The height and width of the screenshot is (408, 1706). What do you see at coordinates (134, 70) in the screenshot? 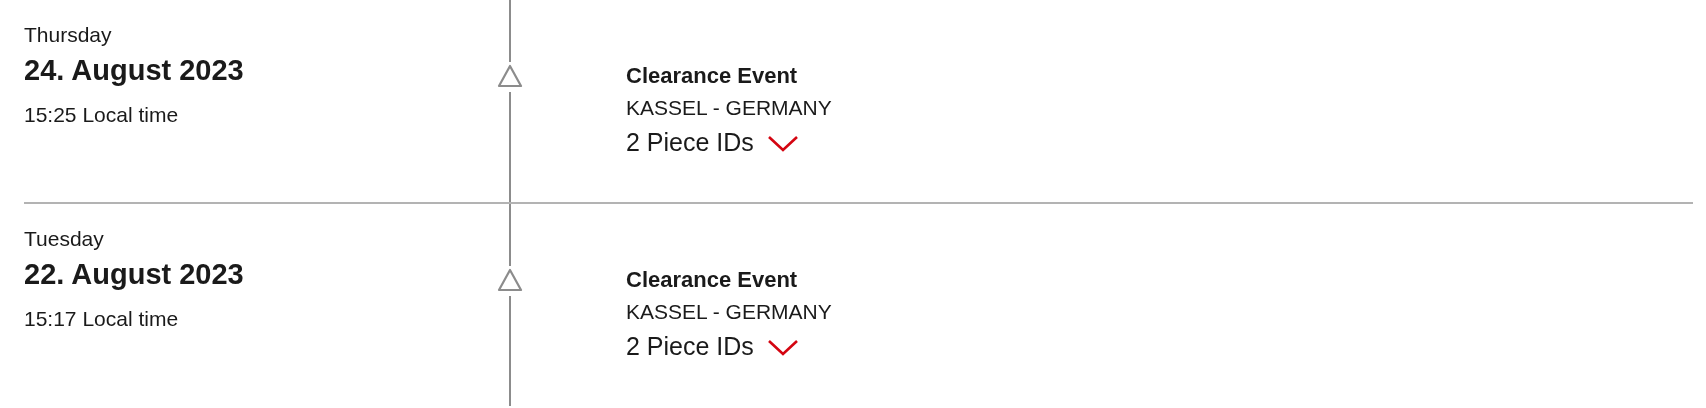
I see `event-date: 24. August 2023` at bounding box center [134, 70].